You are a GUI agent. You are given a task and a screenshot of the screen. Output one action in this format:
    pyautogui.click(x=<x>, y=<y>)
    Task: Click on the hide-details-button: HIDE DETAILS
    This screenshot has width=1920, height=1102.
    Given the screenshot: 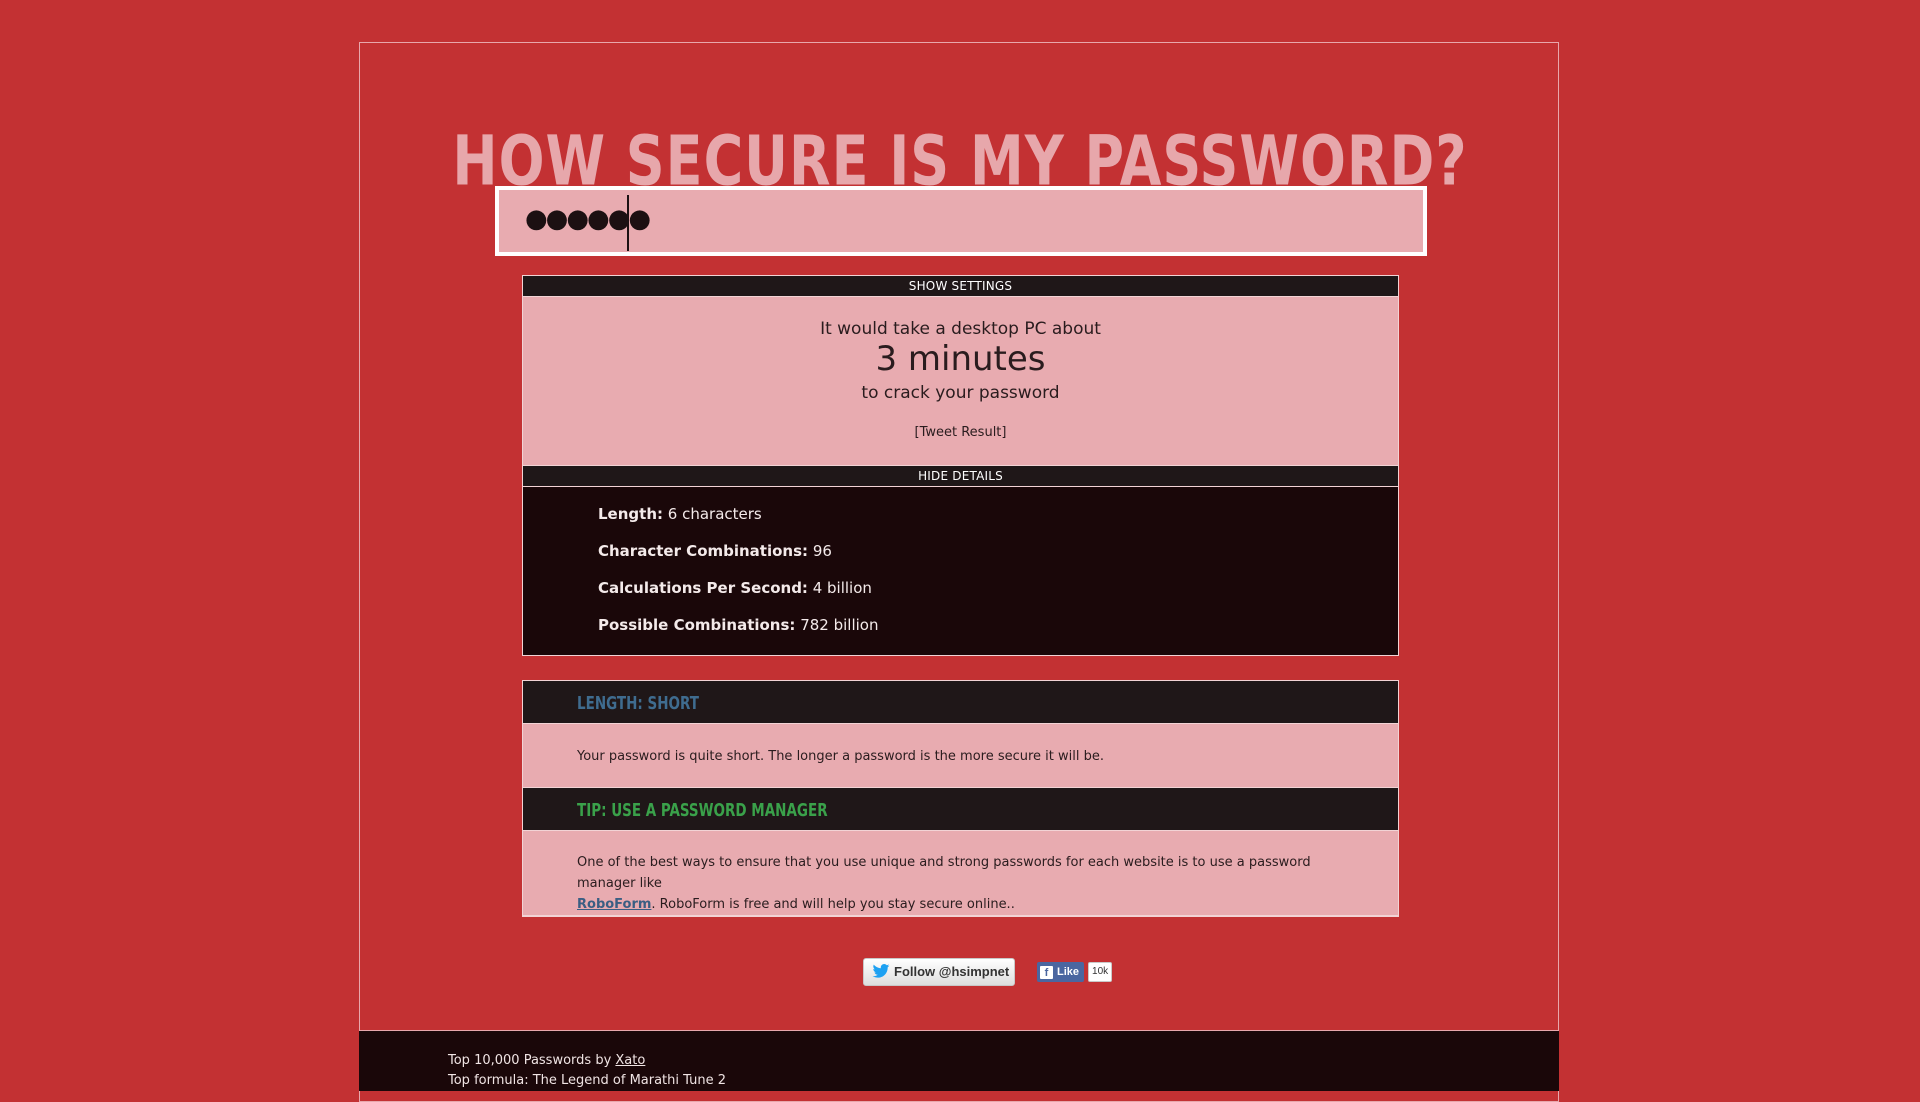 What is the action you would take?
    pyautogui.click(x=960, y=476)
    